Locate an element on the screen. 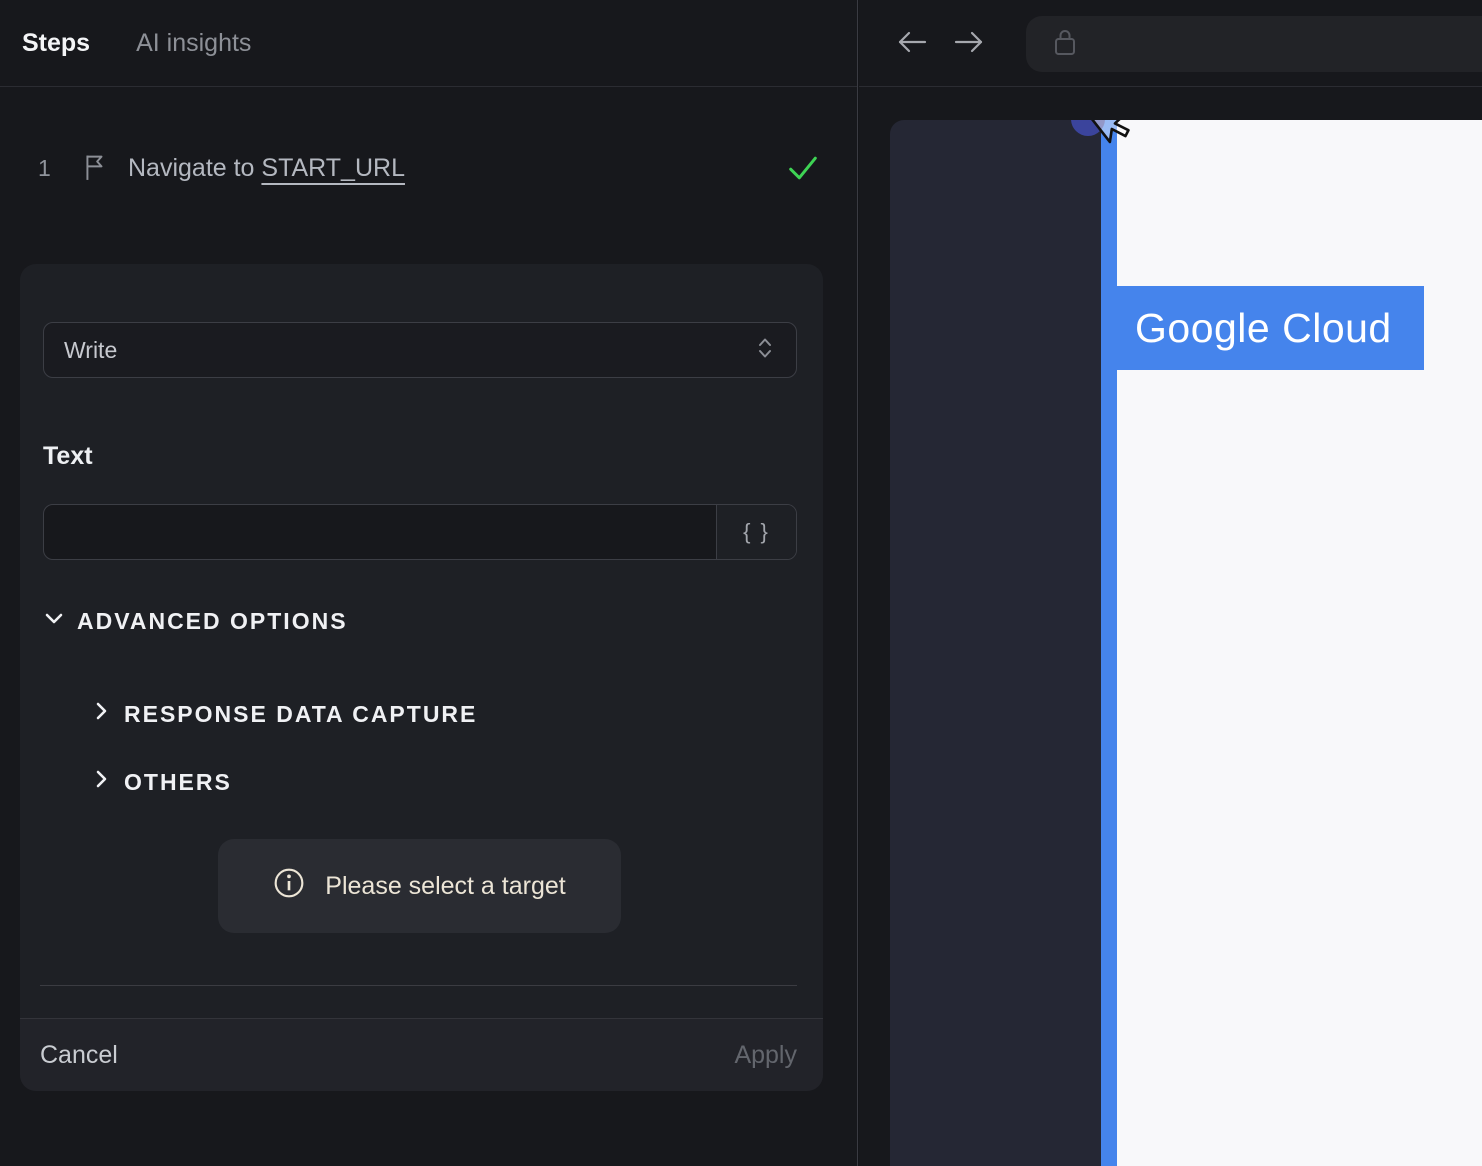 The image size is (1482, 1166). step-row: 1 Navigate to START_URL is located at coordinates (428, 168).